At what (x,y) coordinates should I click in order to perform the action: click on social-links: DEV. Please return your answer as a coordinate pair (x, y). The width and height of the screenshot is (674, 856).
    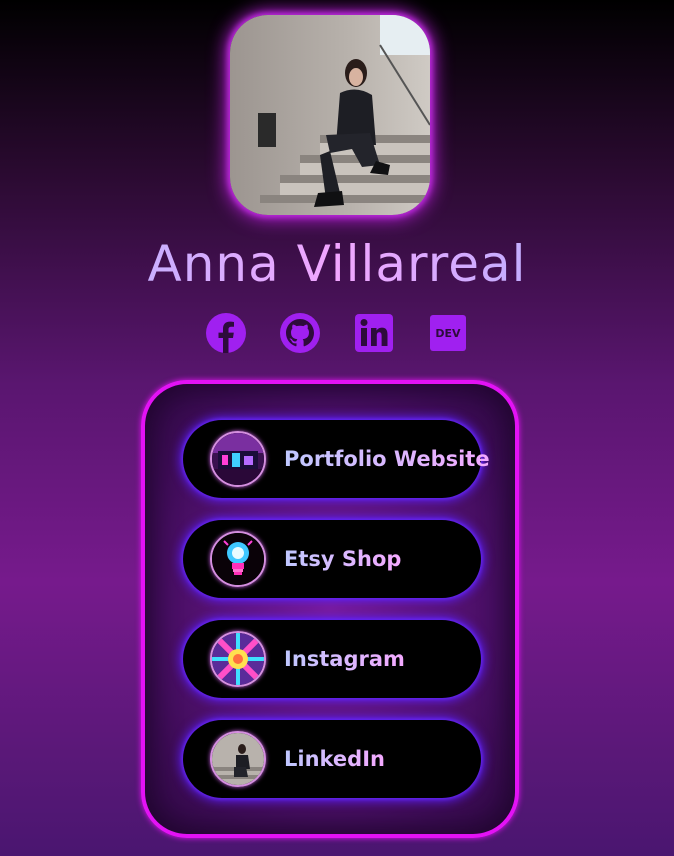
    Looking at the image, I should click on (337, 333).